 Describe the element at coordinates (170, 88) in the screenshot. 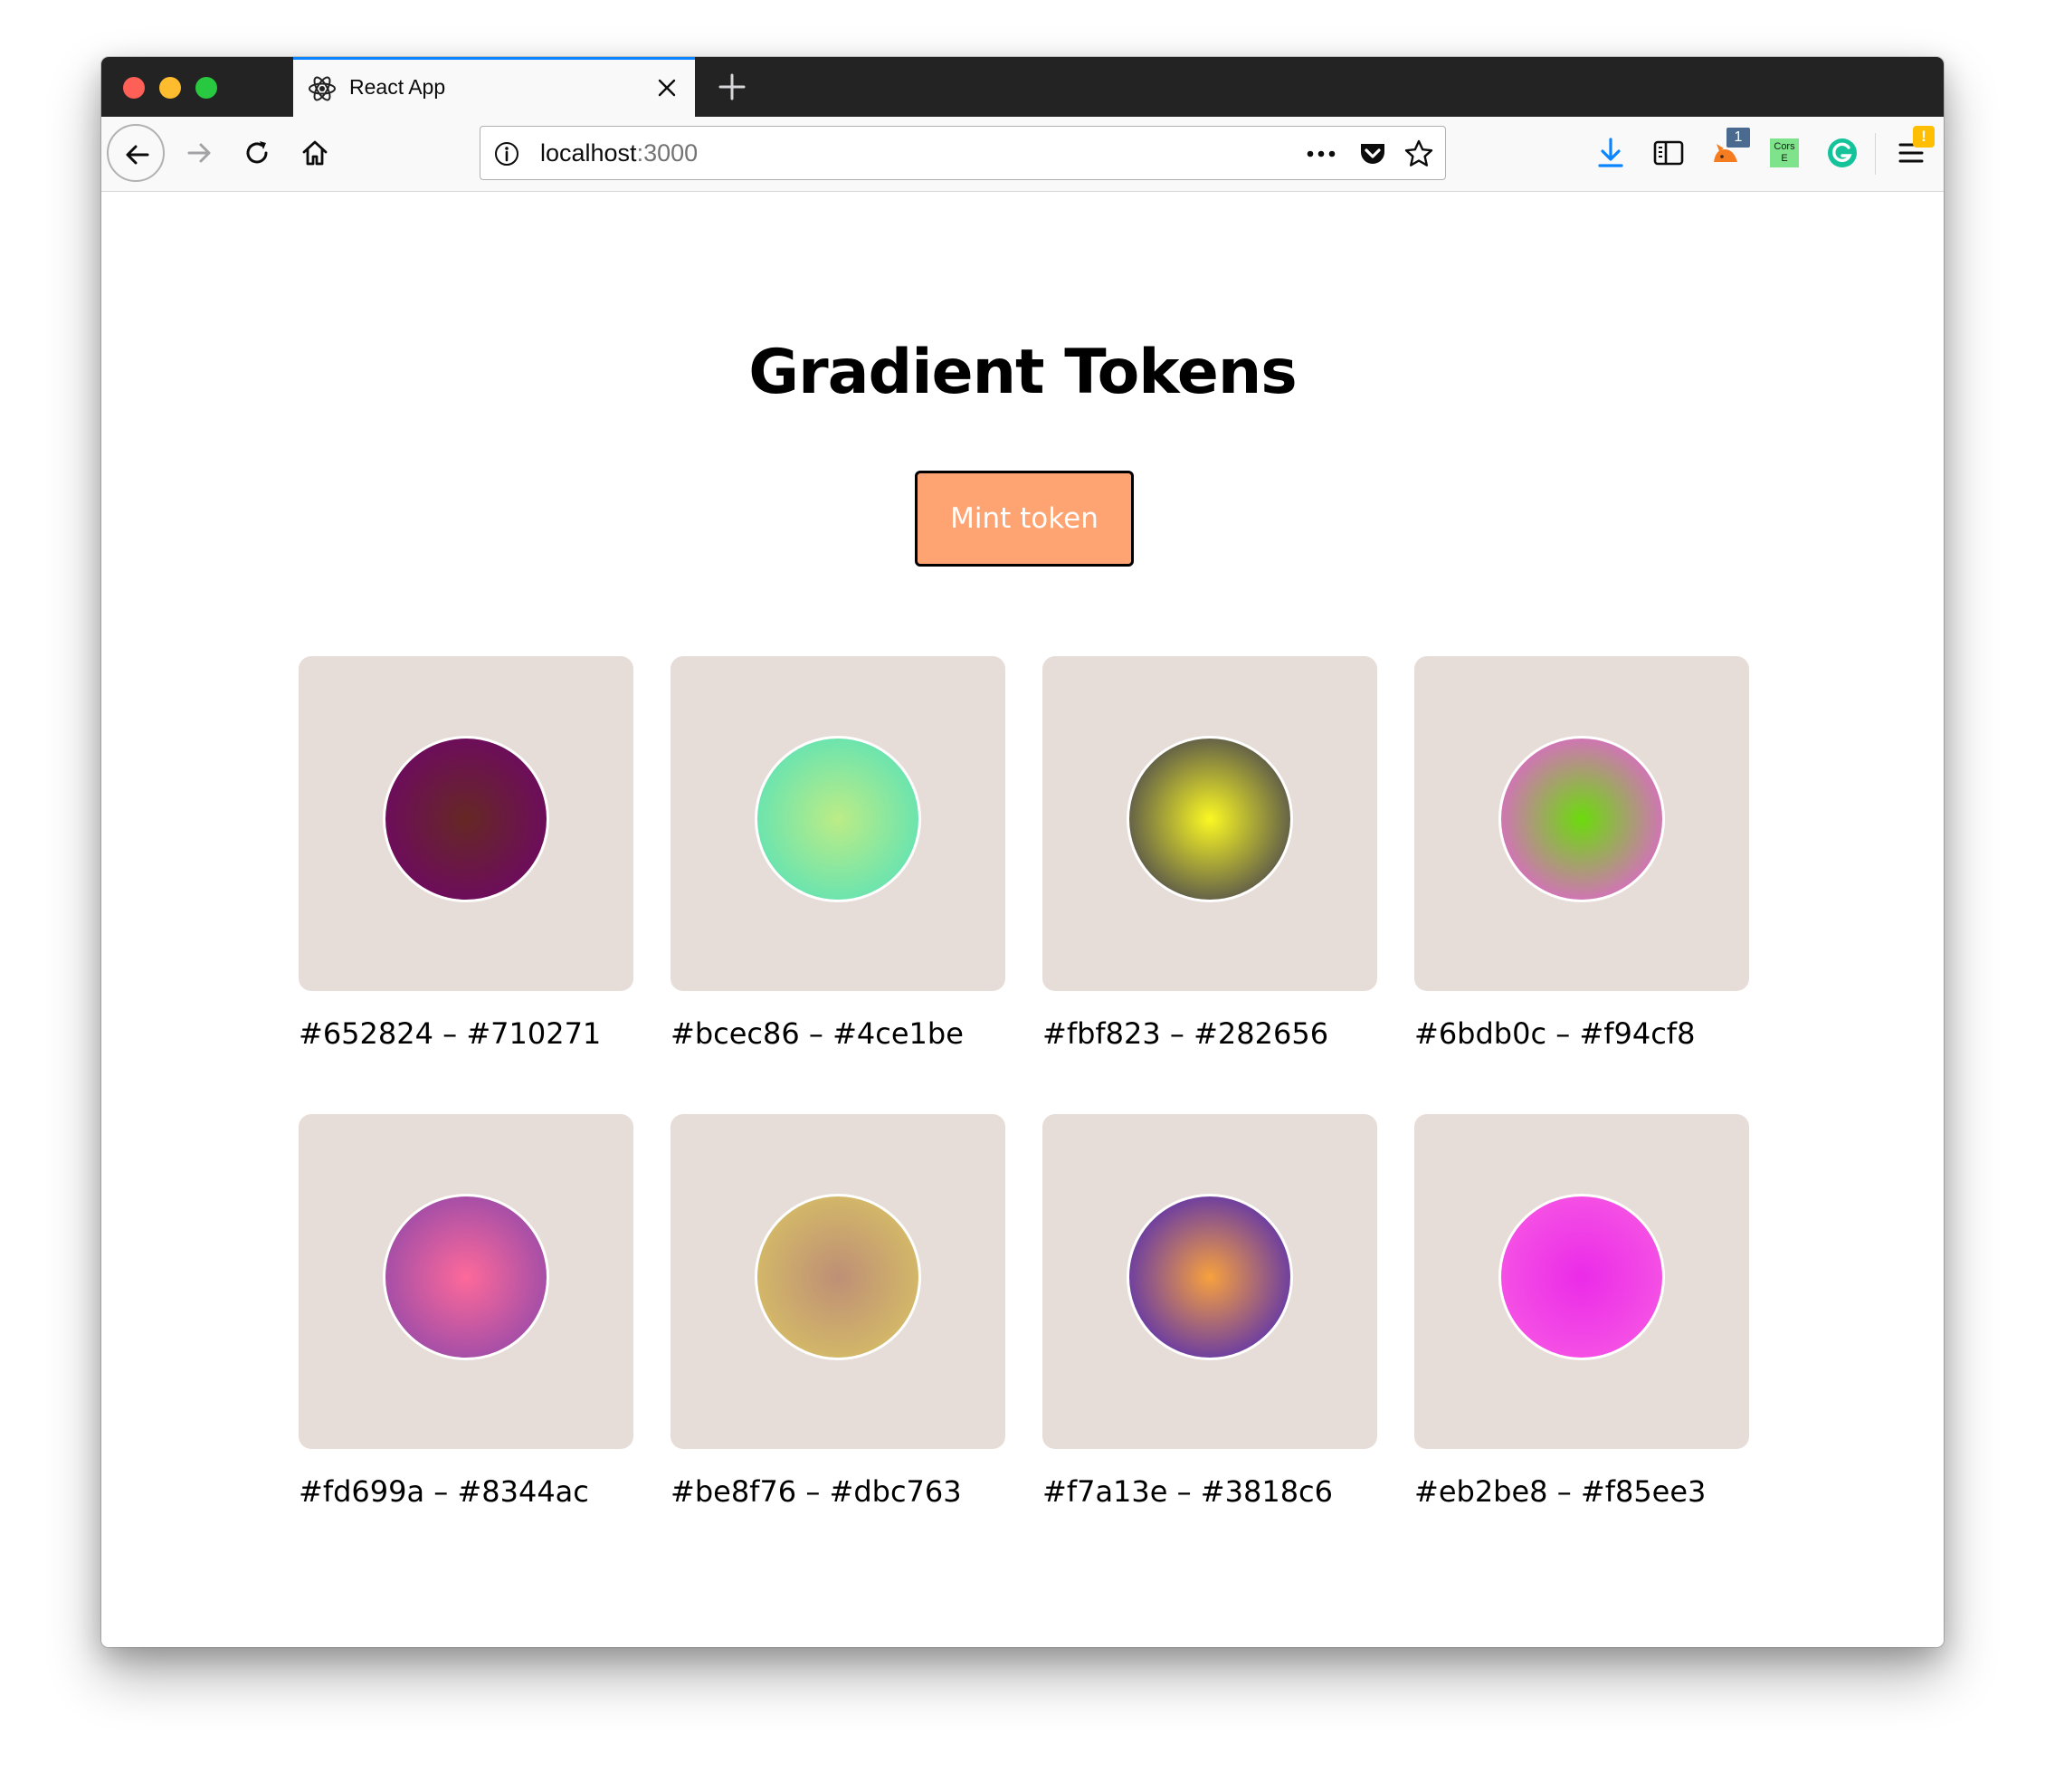

I see `minimize-window-button` at that location.